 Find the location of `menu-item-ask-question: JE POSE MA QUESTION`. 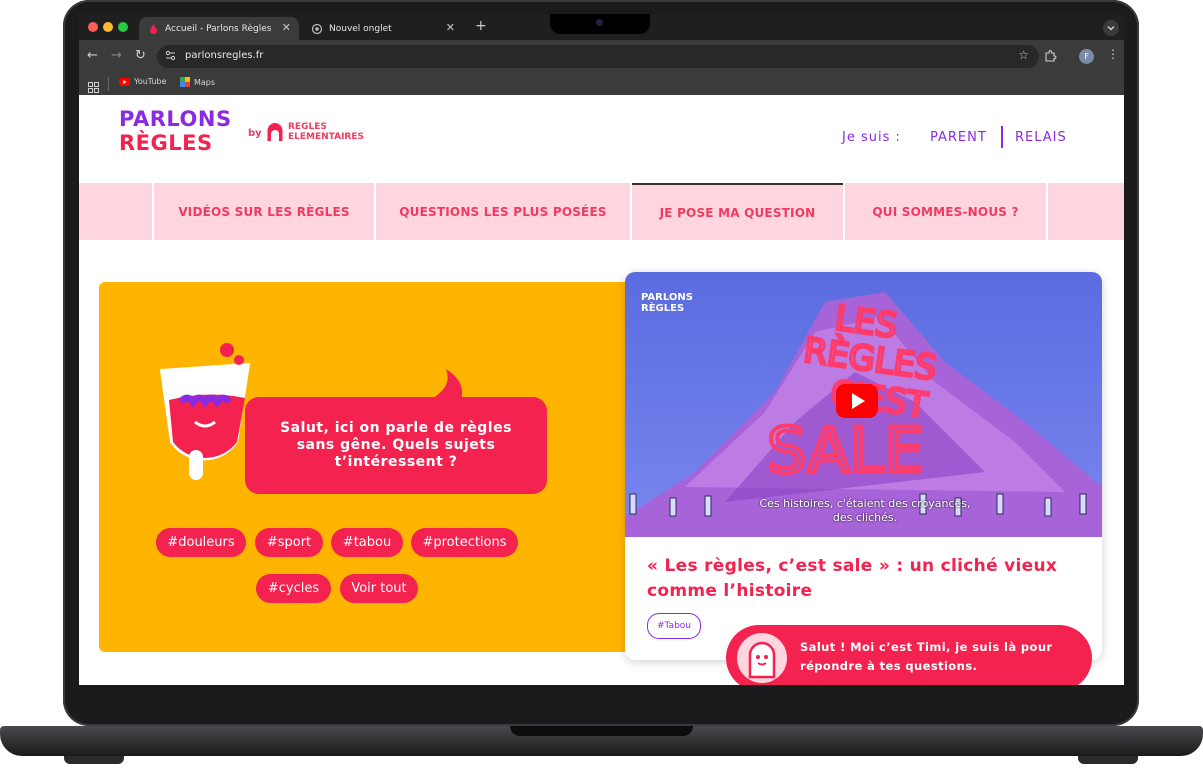

menu-item-ask-question: JE POSE MA QUESTION is located at coordinates (737, 211).